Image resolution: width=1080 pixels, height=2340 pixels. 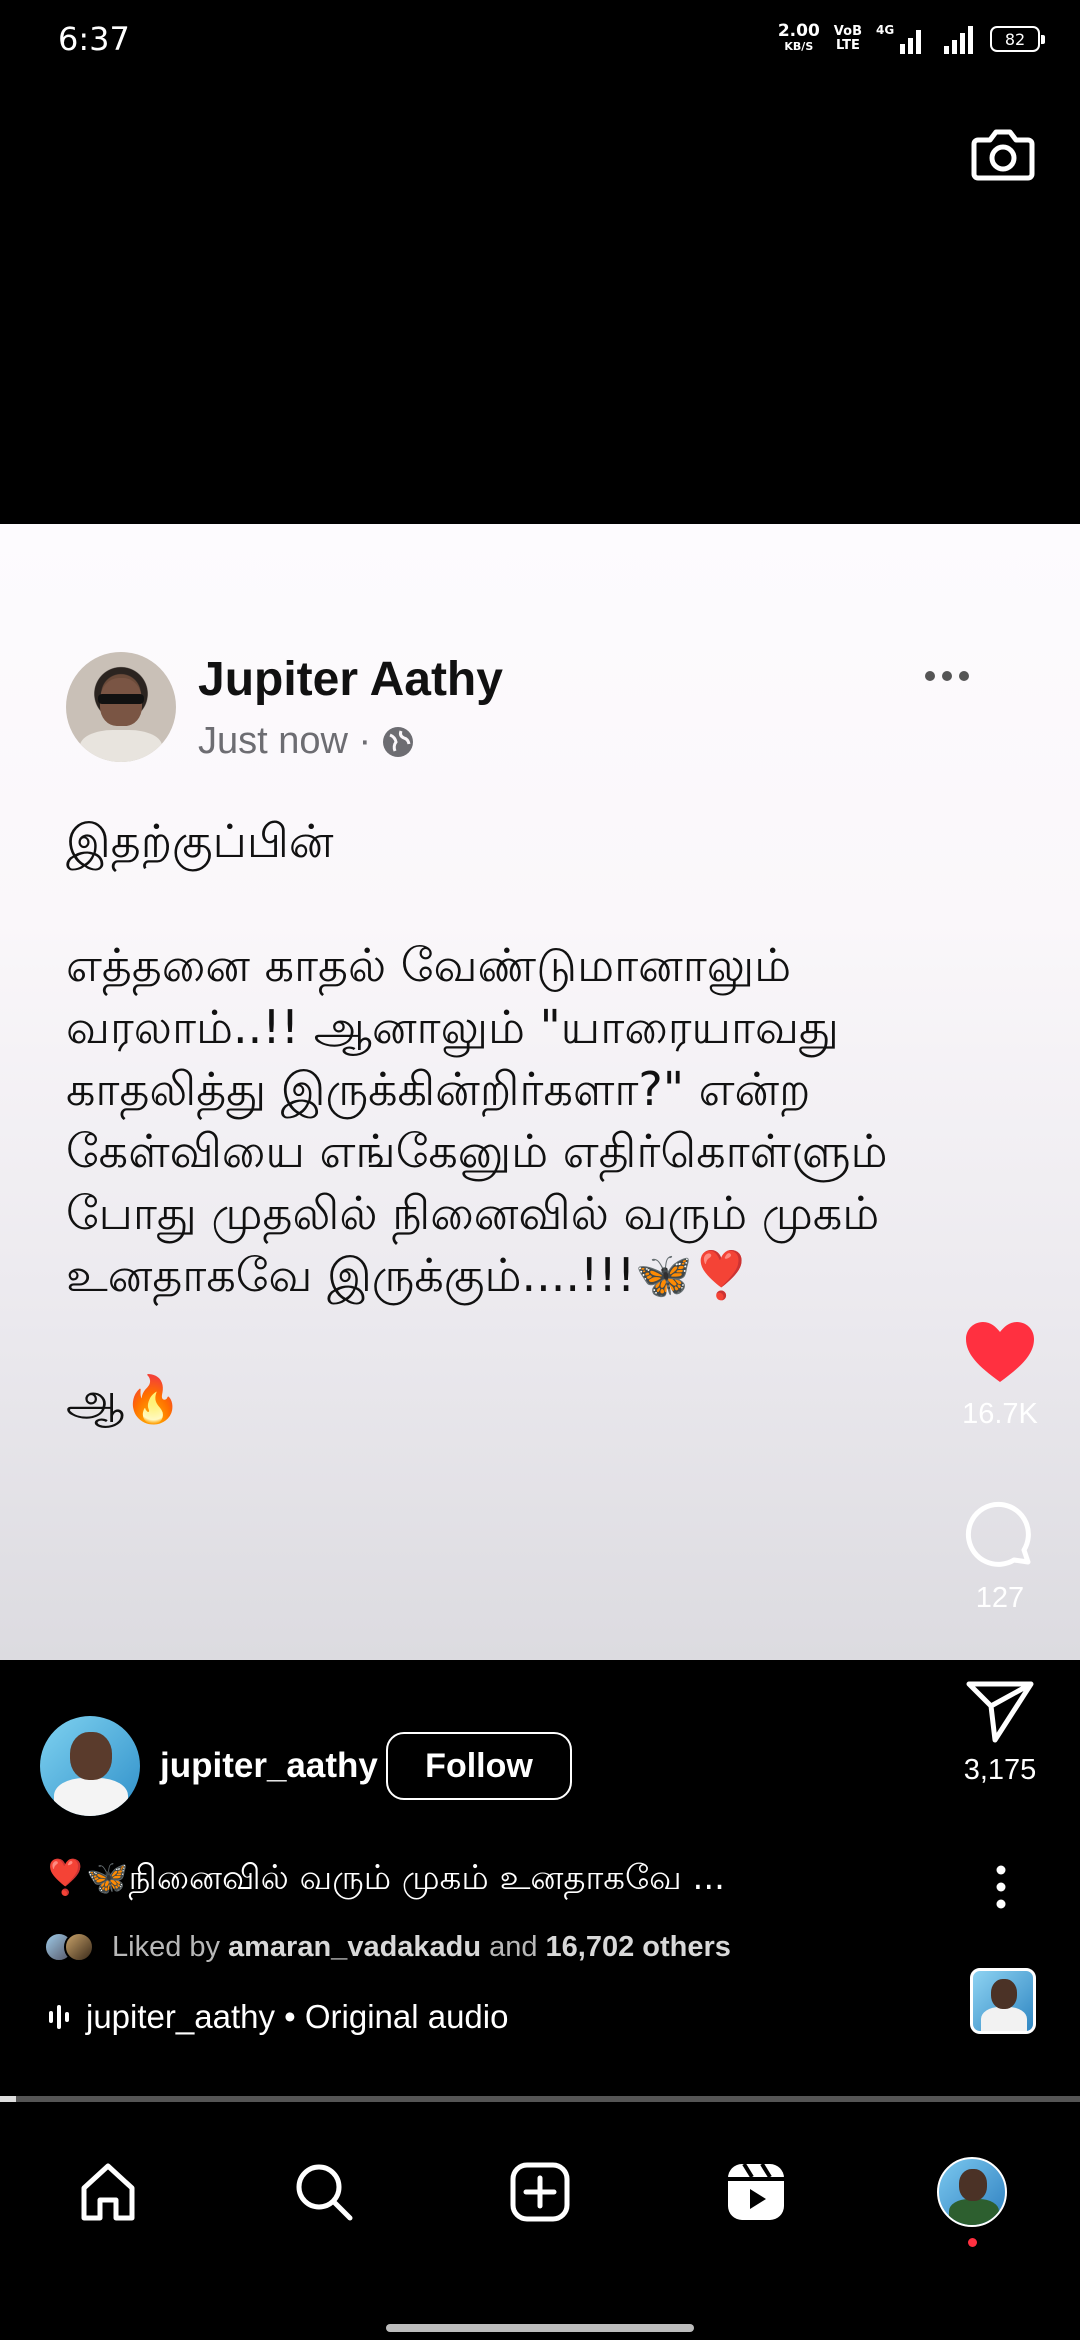 I want to click on share-button: 3,175, so click(x=1000, y=1732).